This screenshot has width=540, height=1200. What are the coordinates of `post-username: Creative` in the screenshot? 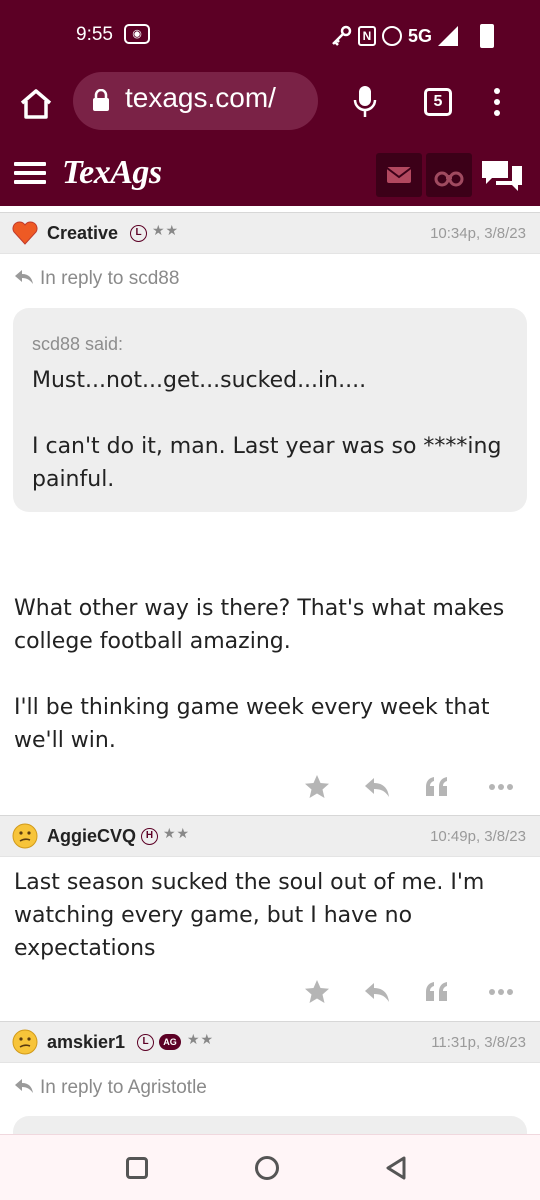 It's located at (82, 233).